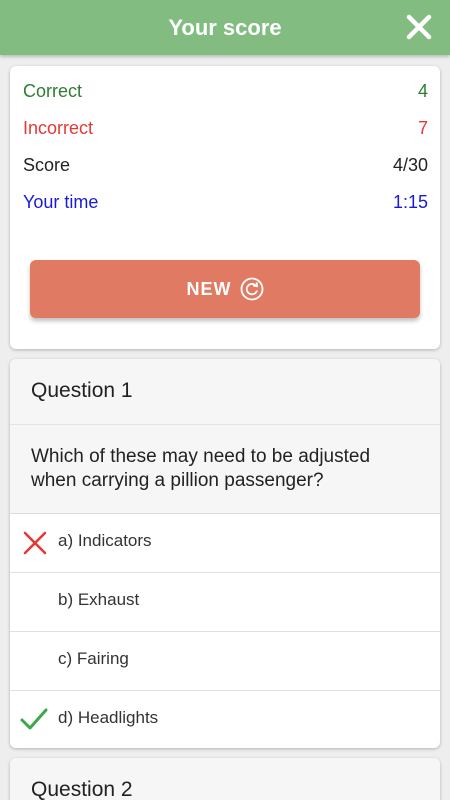 The image size is (450, 800). Describe the element at coordinates (410, 201) in the screenshot. I see `time-value: 1:15` at that location.